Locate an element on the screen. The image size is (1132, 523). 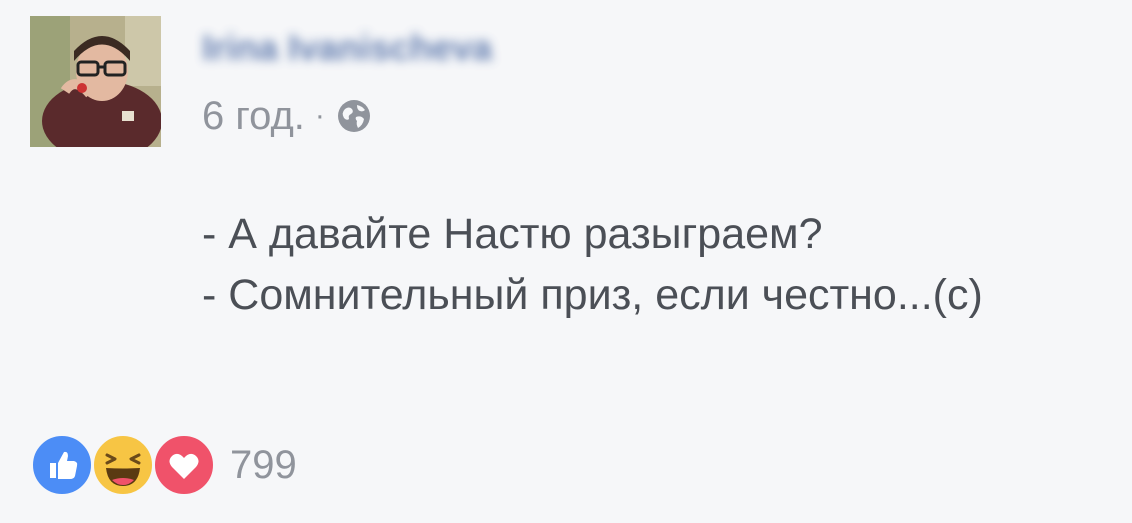
author-name: Irina Ivanischeva is located at coordinates (347, 48).